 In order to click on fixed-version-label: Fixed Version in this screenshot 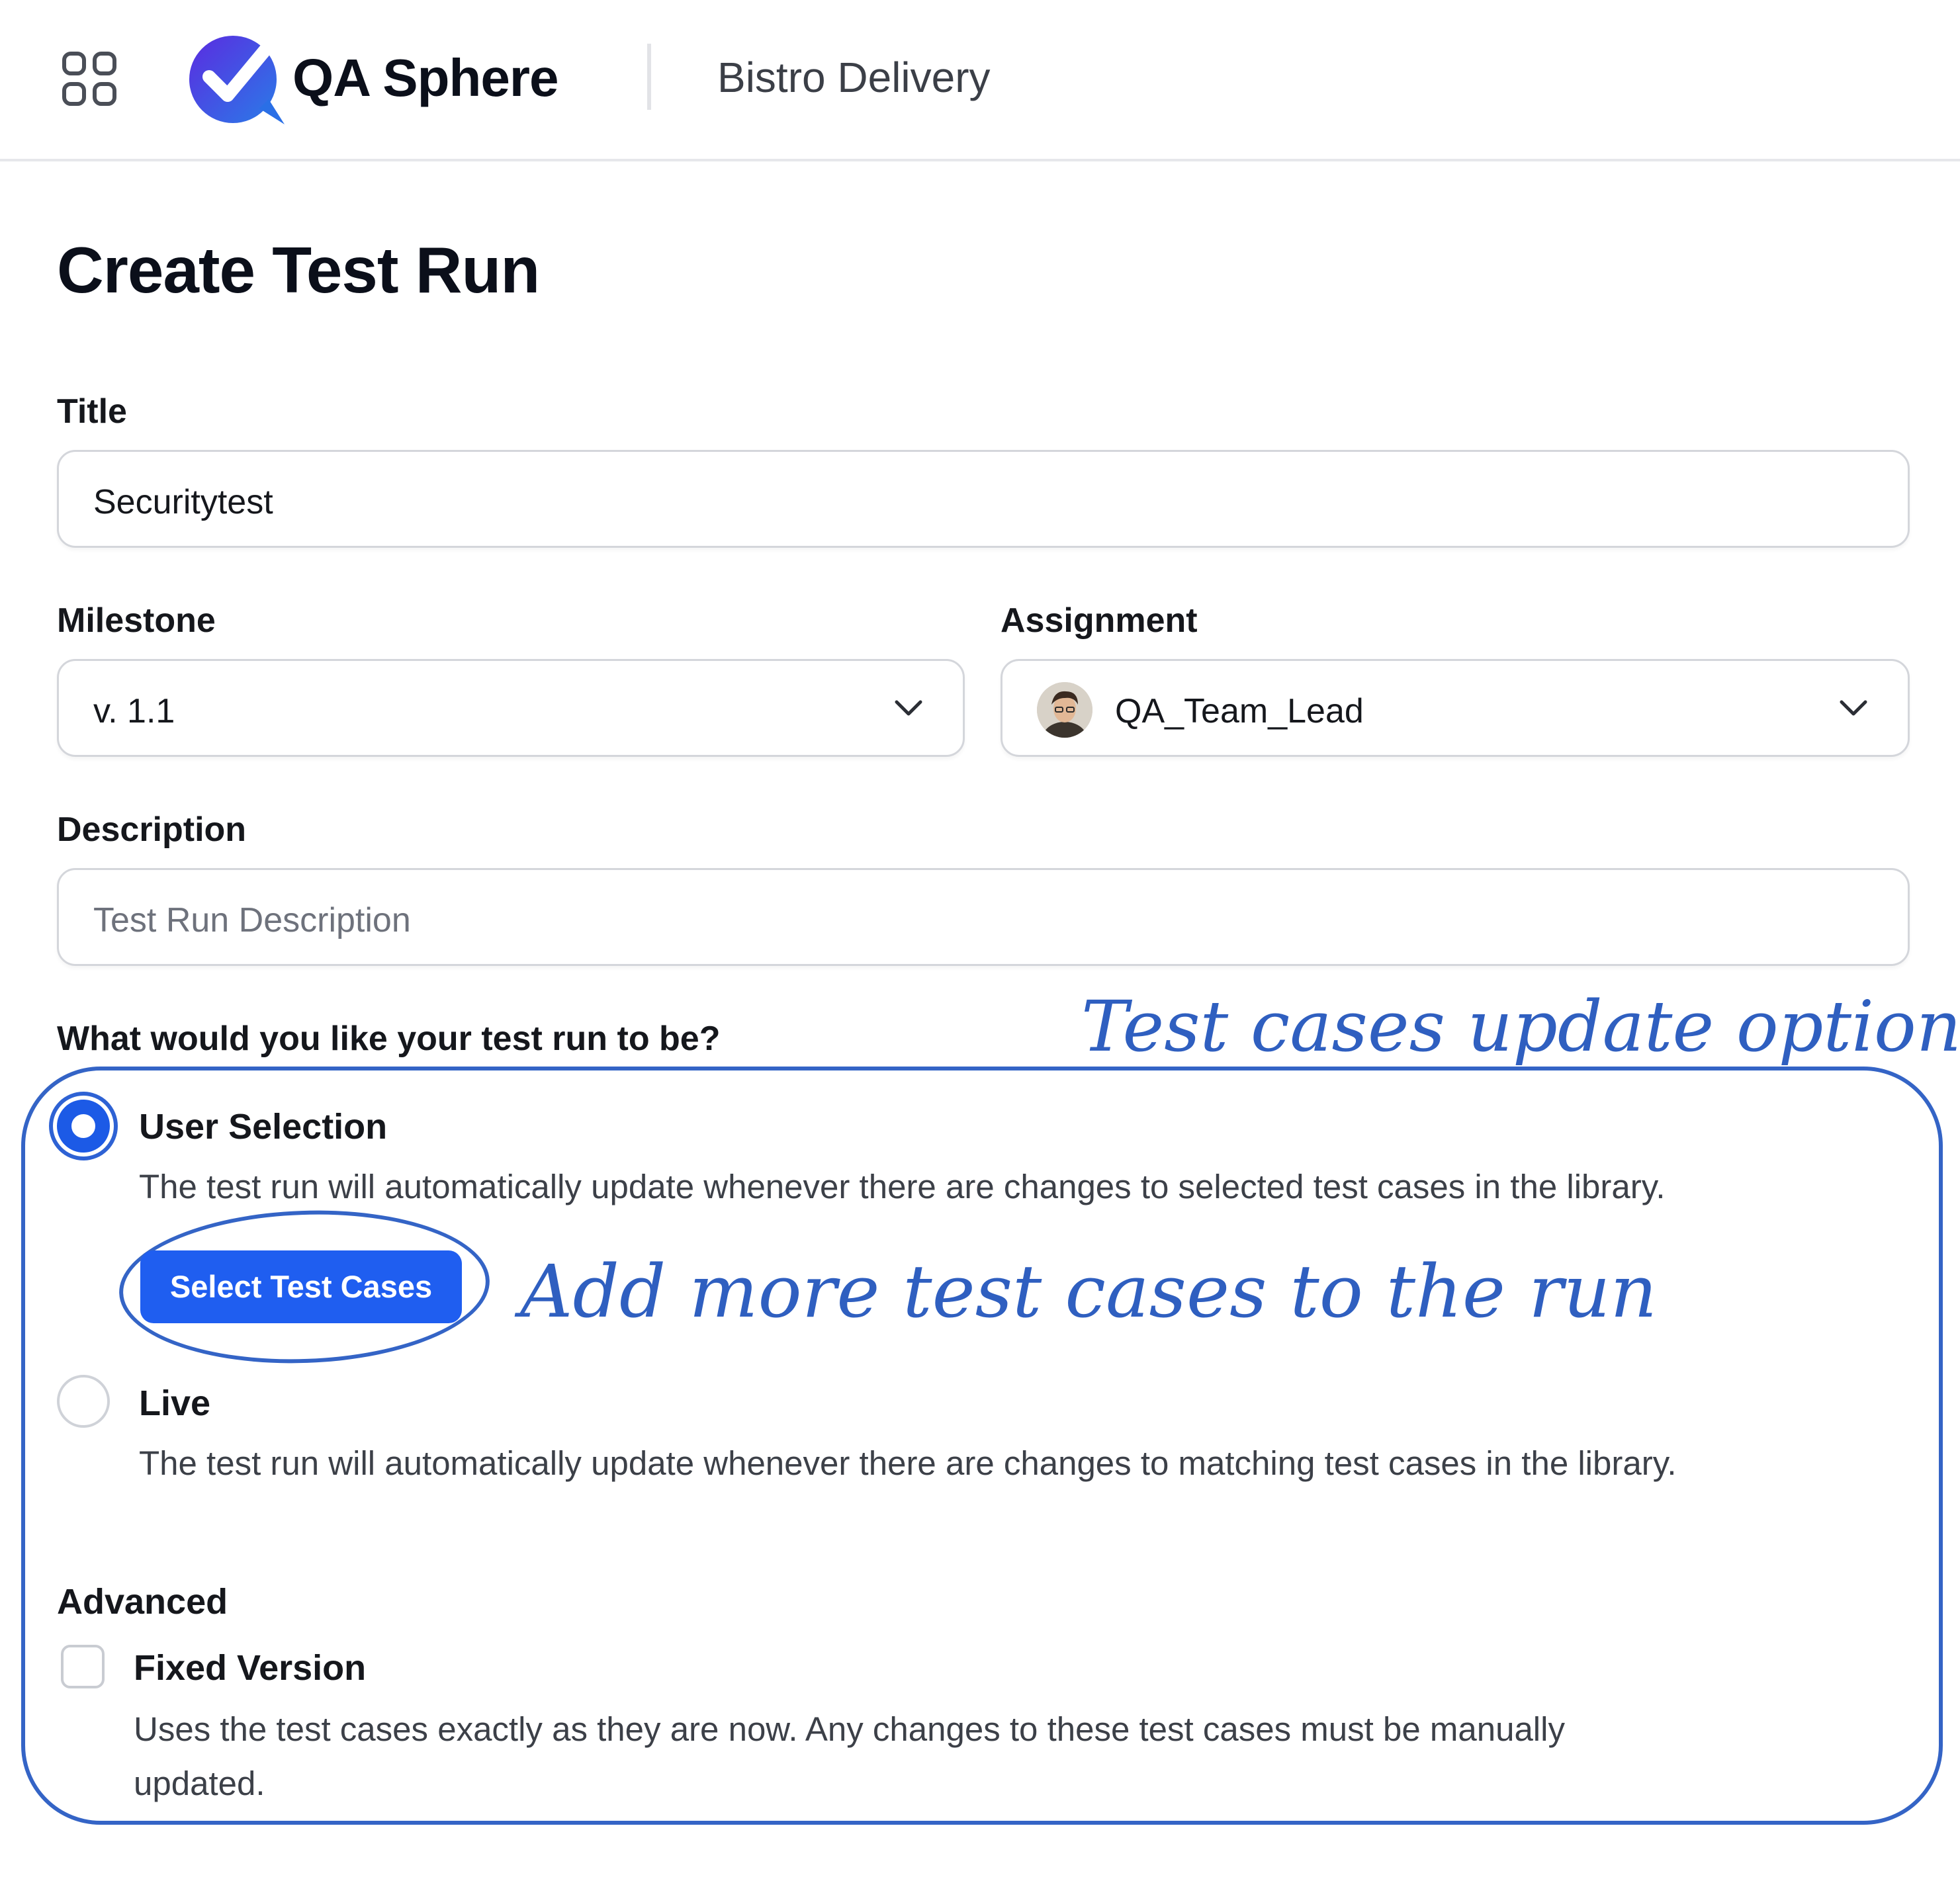, I will do `click(250, 1668)`.